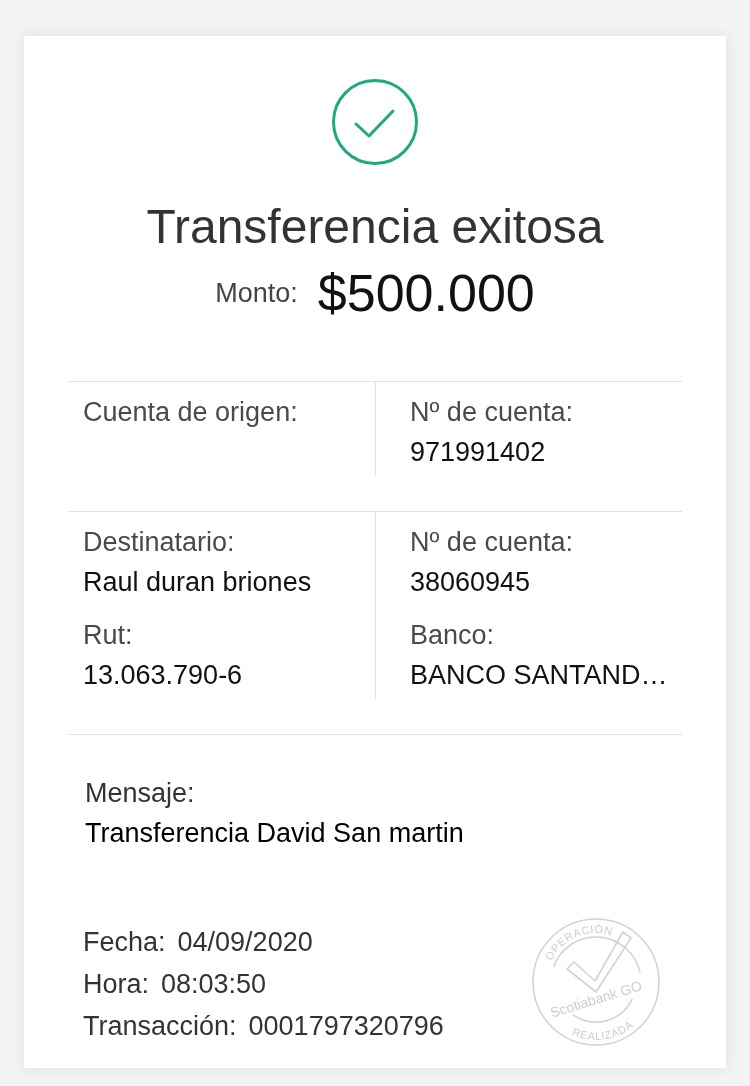 The height and width of the screenshot is (1086, 750). Describe the element at coordinates (197, 582) in the screenshot. I see `field-value: Raul duran briones` at that location.